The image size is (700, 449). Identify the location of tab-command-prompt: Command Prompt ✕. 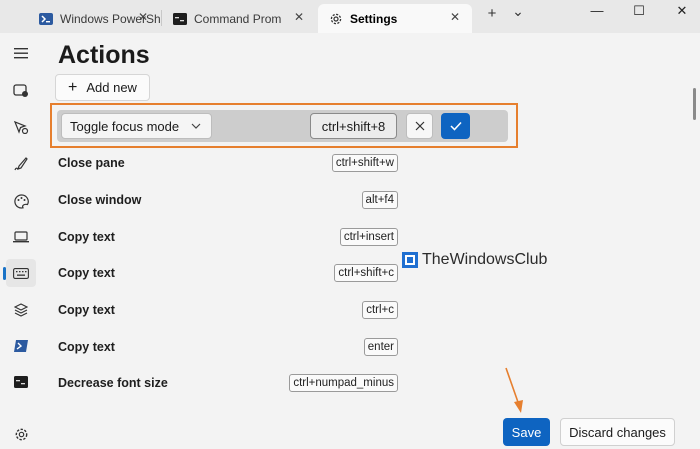
(239, 18).